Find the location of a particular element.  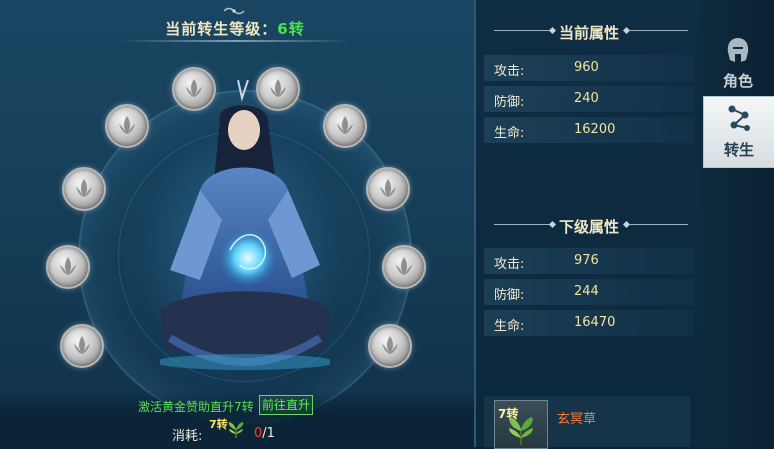

current-defense-row: 防御: 240 is located at coordinates (589, 99).